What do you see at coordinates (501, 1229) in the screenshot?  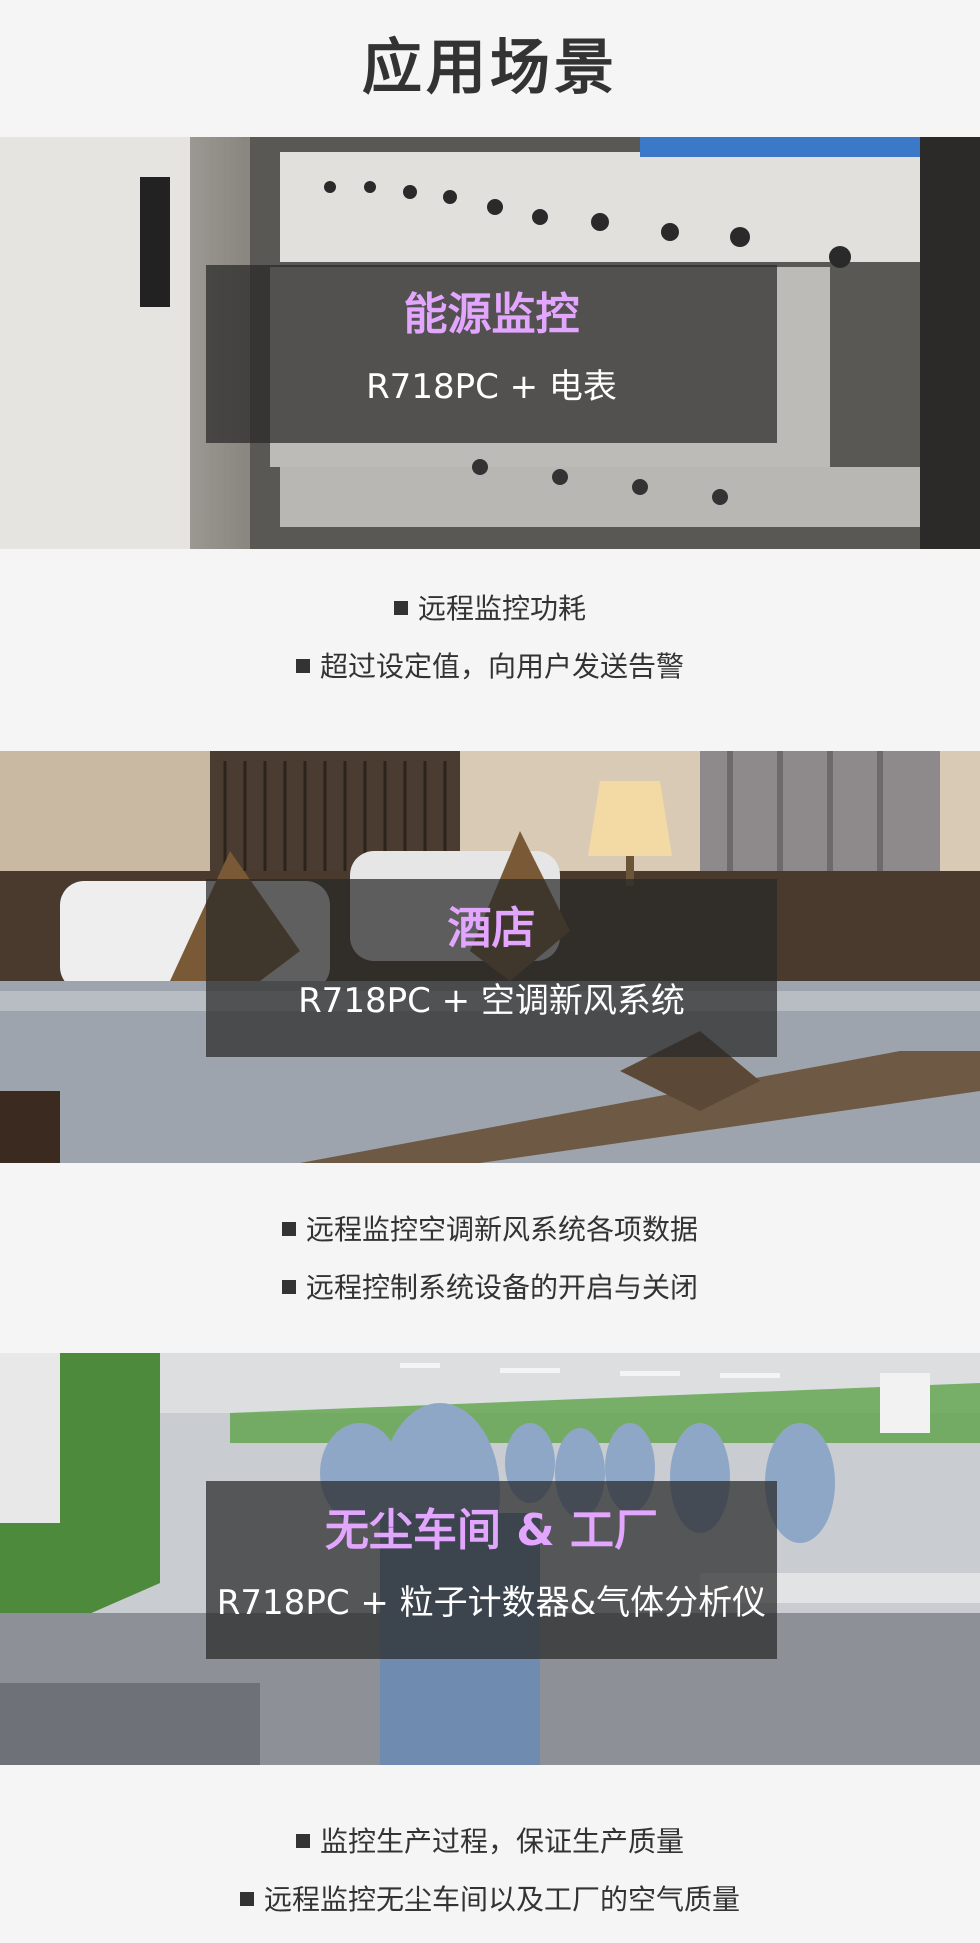 I see `bullet-text: 远程监控空调新风系统各项数据` at bounding box center [501, 1229].